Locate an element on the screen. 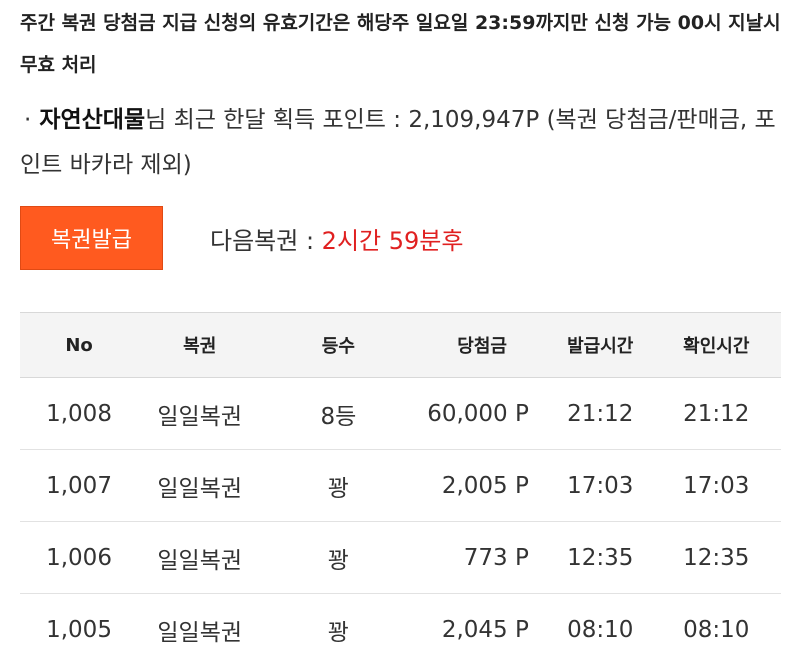 The height and width of the screenshot is (652, 800). issue-row: 복권발급 다음복권 : 2시간 59분후 is located at coordinates (241, 238).